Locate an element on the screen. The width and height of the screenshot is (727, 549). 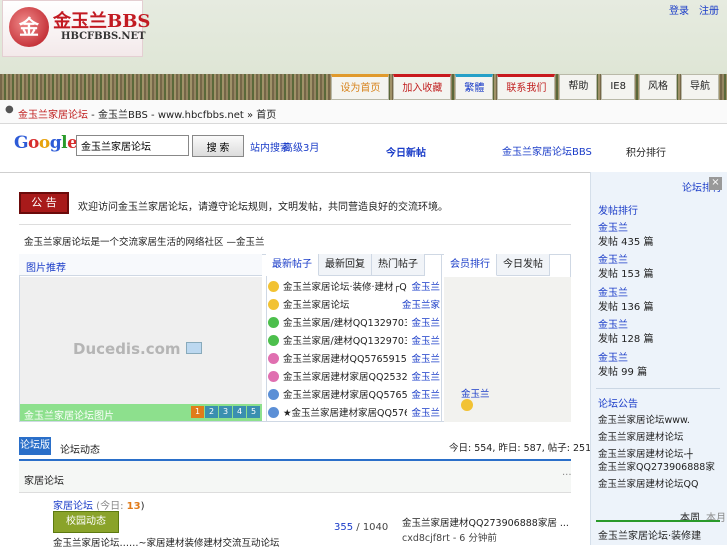
tab-image-recommend: 图片推荐 is located at coordinates (46, 266).